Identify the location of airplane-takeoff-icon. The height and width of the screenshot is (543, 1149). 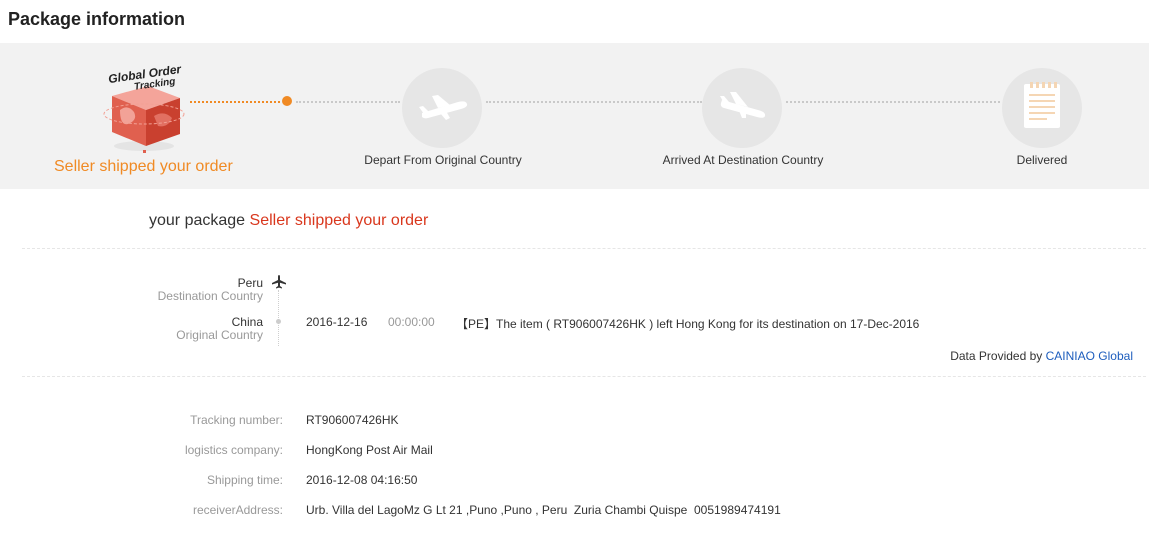
(443, 107).